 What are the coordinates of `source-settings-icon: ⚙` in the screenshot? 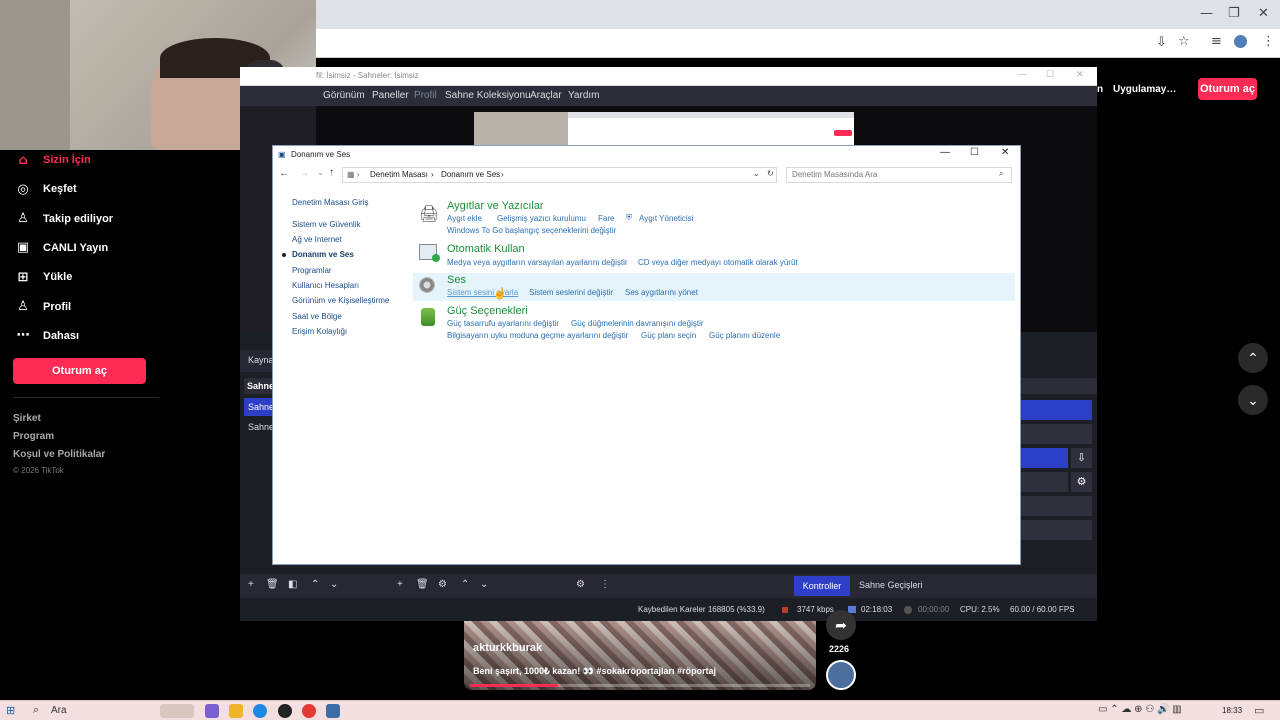 It's located at (442, 584).